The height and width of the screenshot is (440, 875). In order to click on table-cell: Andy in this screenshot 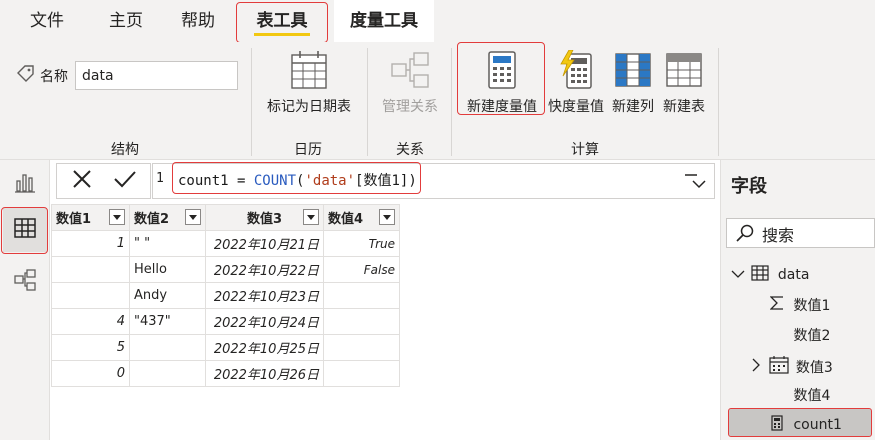, I will do `click(167, 295)`.